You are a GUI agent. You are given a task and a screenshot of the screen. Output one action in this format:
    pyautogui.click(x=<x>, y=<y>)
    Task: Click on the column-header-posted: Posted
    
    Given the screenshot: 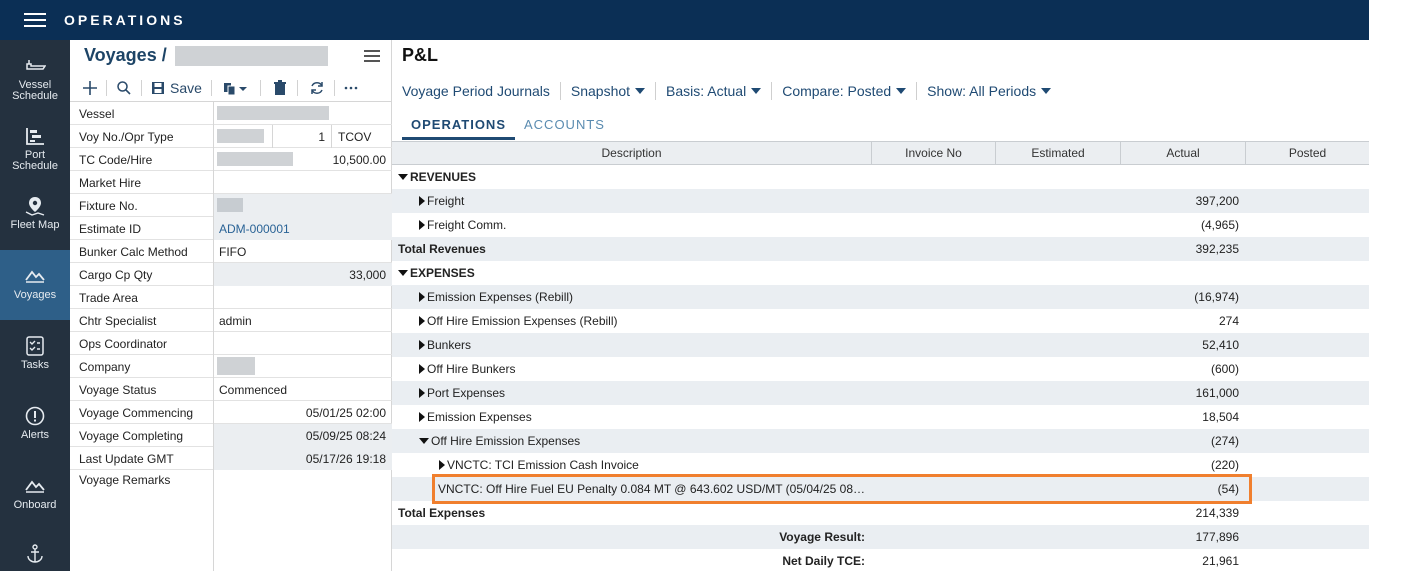 What is the action you would take?
    pyautogui.click(x=1307, y=153)
    